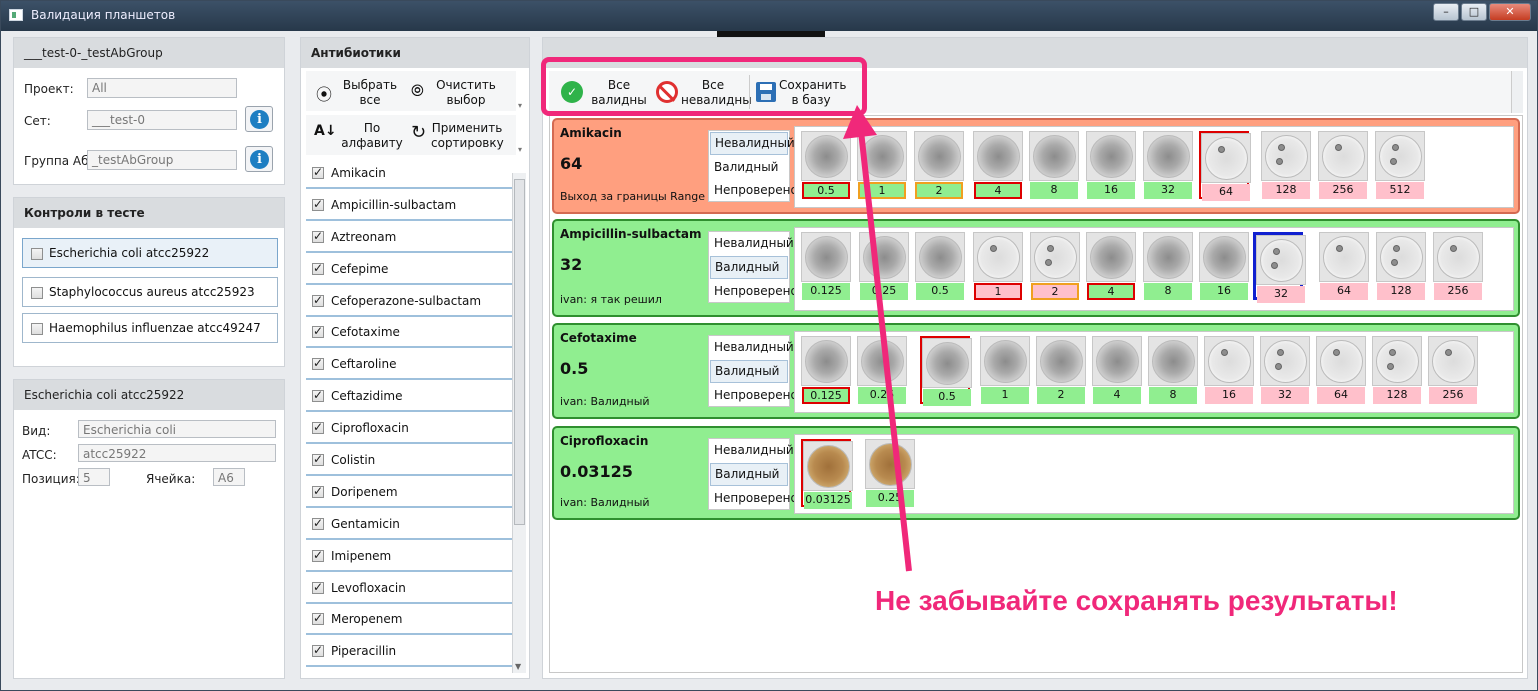 This screenshot has width=1538, height=691. What do you see at coordinates (409, 524) in the screenshot?
I see `antibiotic-item: Gentamicin` at bounding box center [409, 524].